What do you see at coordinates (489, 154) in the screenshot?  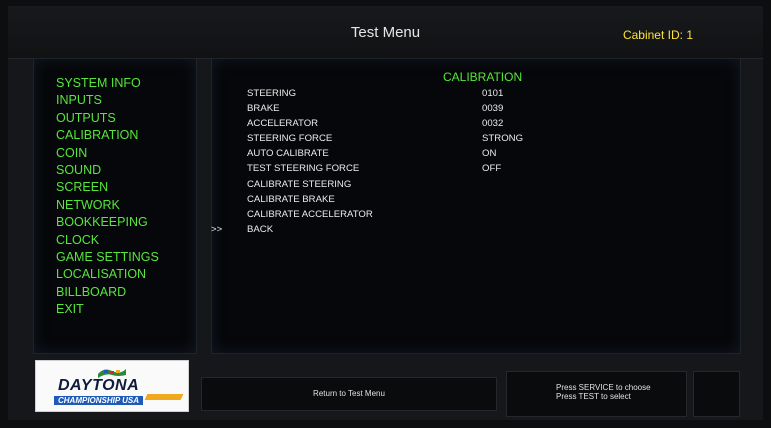 I see `setting-value: ON` at bounding box center [489, 154].